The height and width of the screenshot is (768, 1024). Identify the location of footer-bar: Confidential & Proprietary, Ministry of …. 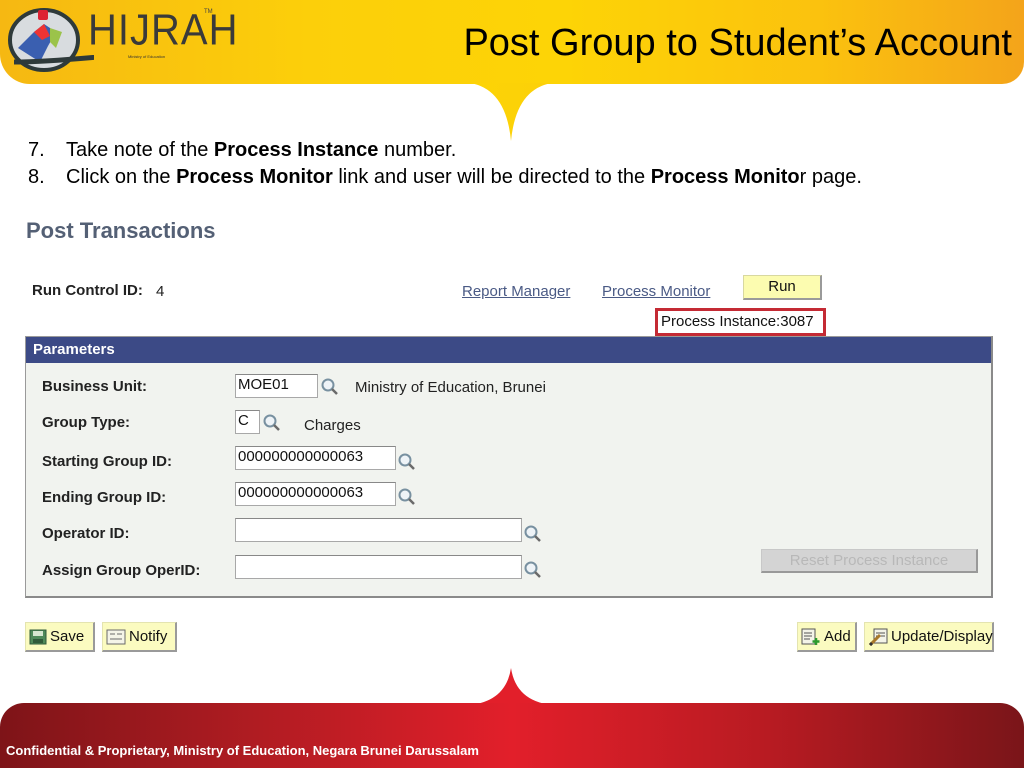
(512, 735).